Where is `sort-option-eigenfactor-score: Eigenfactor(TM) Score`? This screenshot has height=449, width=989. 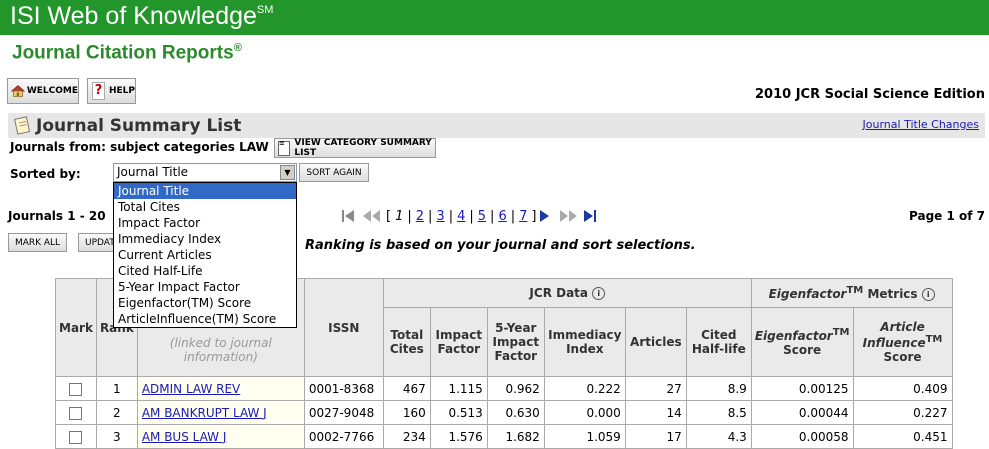
sort-option-eigenfactor-score: Eigenfactor(TM) Score is located at coordinates (205, 303).